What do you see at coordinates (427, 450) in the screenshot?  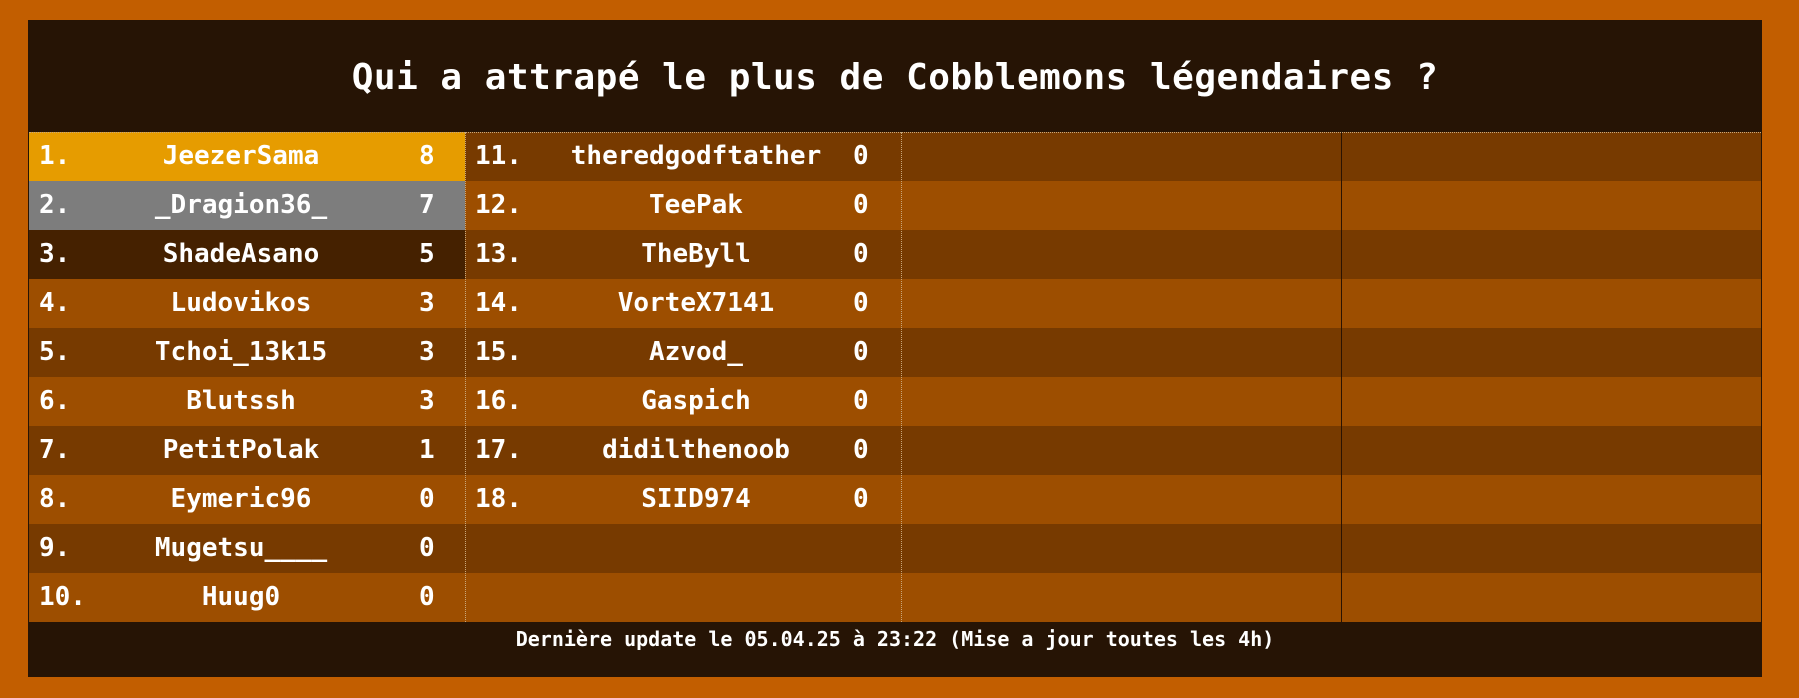 I see `player-score: 1` at bounding box center [427, 450].